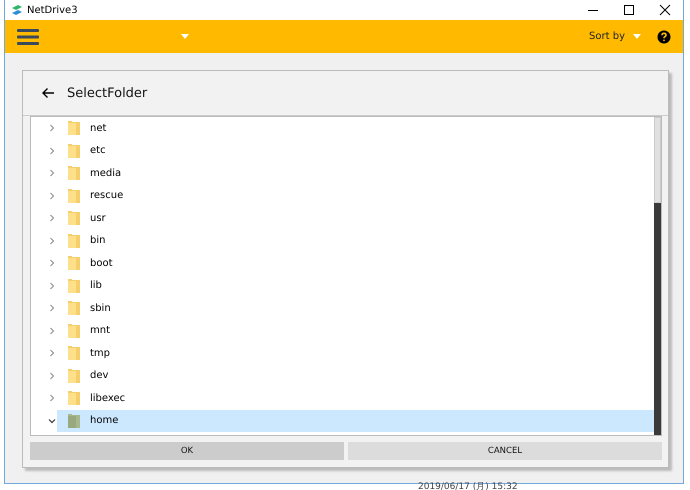 The width and height of the screenshot is (690, 490). What do you see at coordinates (505, 451) in the screenshot?
I see `cancel-button: CANCEL` at bounding box center [505, 451].